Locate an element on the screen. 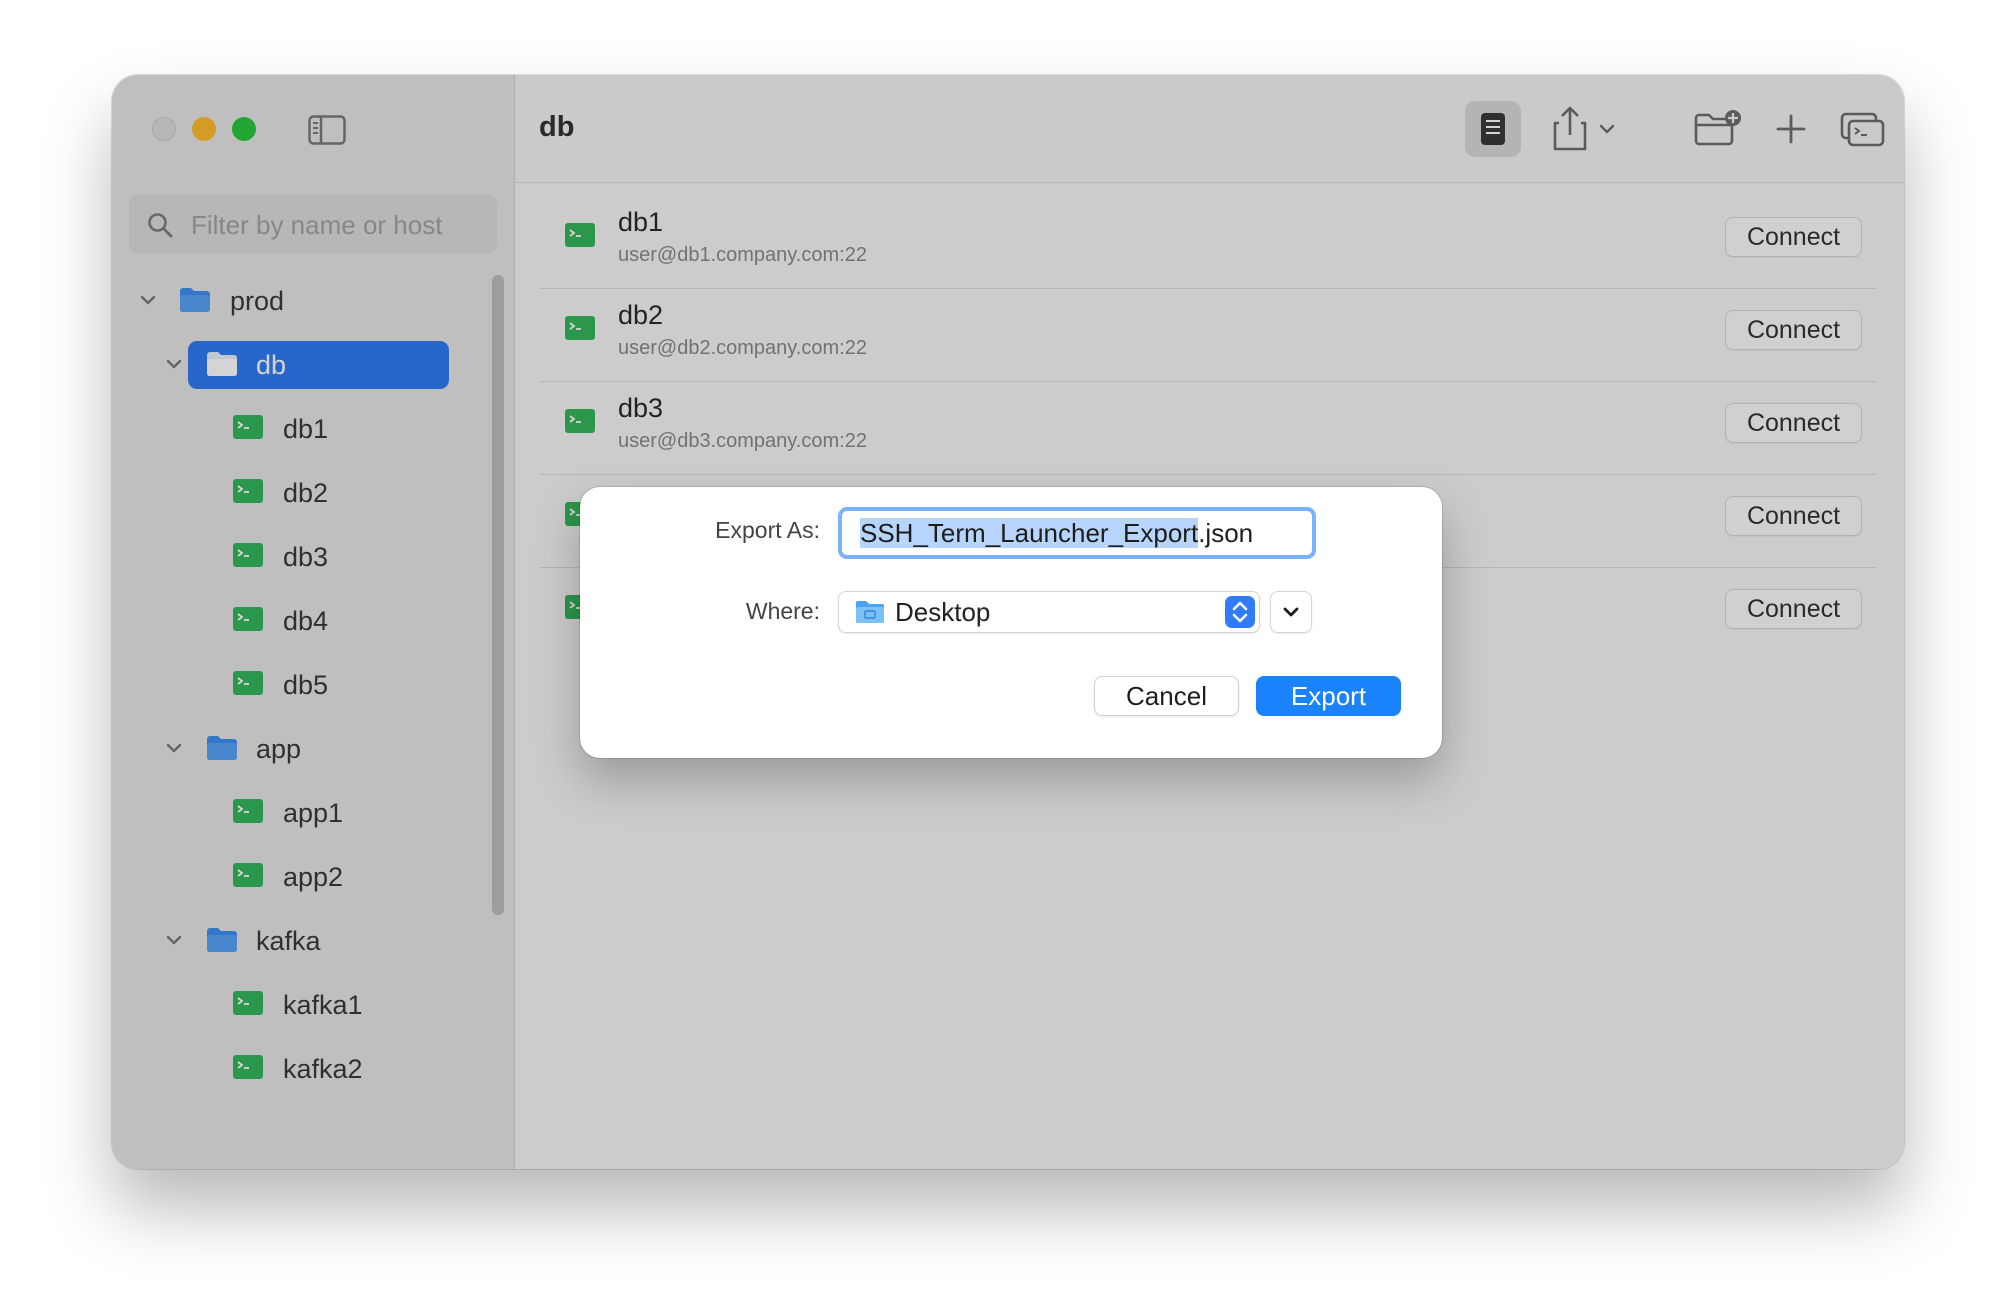  filename-text: SSH_Term_Launcher_Export.json is located at coordinates (1056, 533).